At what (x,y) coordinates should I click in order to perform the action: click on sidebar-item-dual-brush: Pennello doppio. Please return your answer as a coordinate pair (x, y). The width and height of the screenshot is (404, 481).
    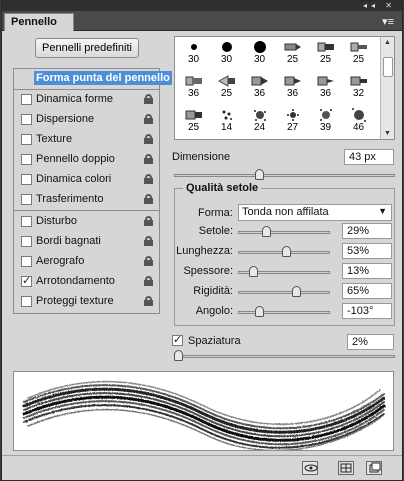
    Looking at the image, I should click on (86, 160).